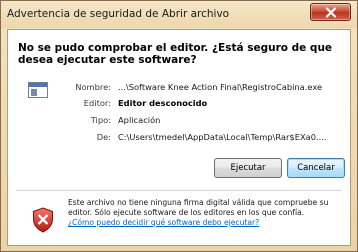 The height and width of the screenshot is (252, 358). What do you see at coordinates (93, 87) in the screenshot?
I see `detail-label: Nombre:` at bounding box center [93, 87].